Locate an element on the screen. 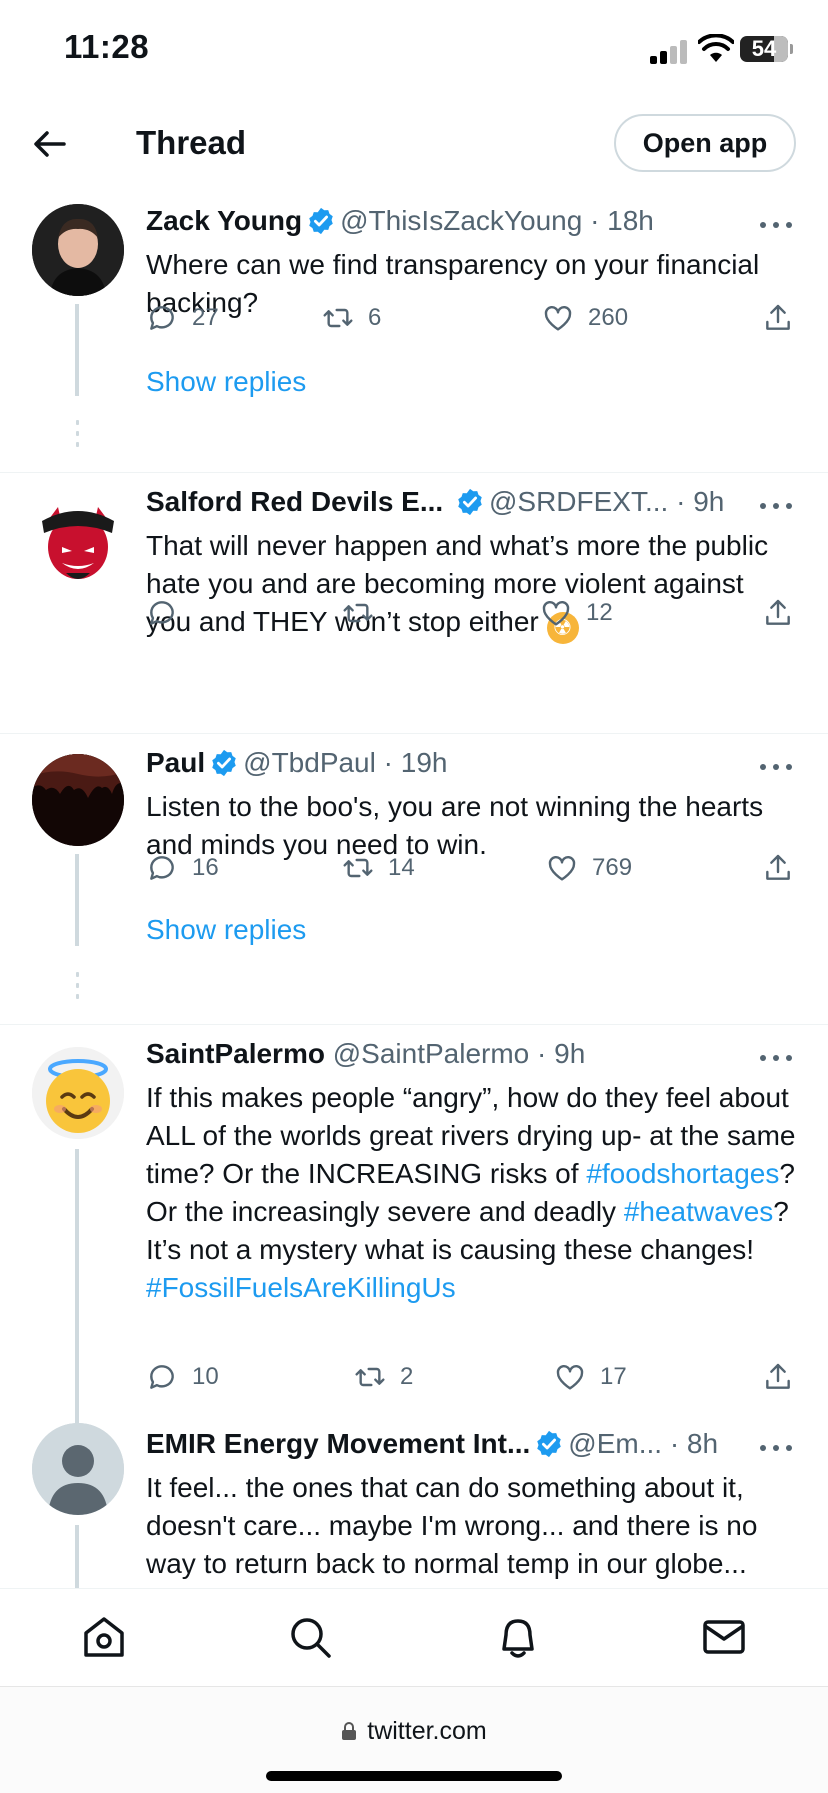  author-name: Paul is located at coordinates (175, 762).